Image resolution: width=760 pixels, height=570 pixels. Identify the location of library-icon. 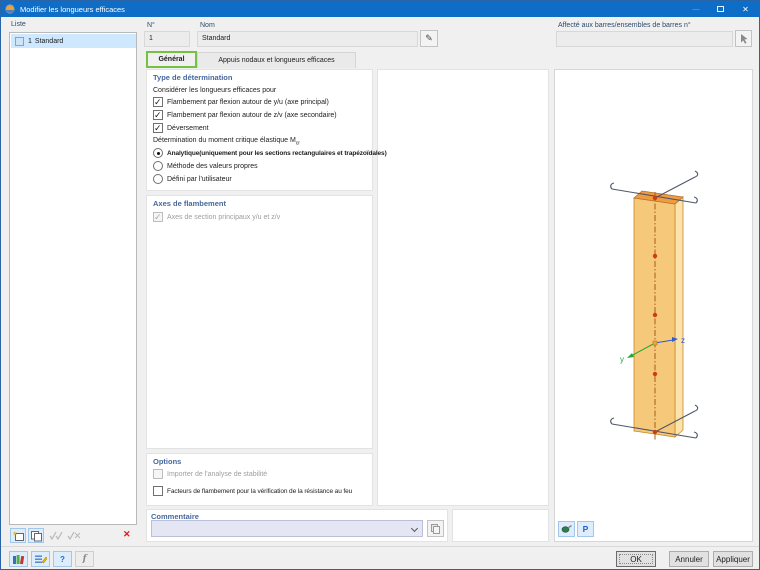
(19, 559).